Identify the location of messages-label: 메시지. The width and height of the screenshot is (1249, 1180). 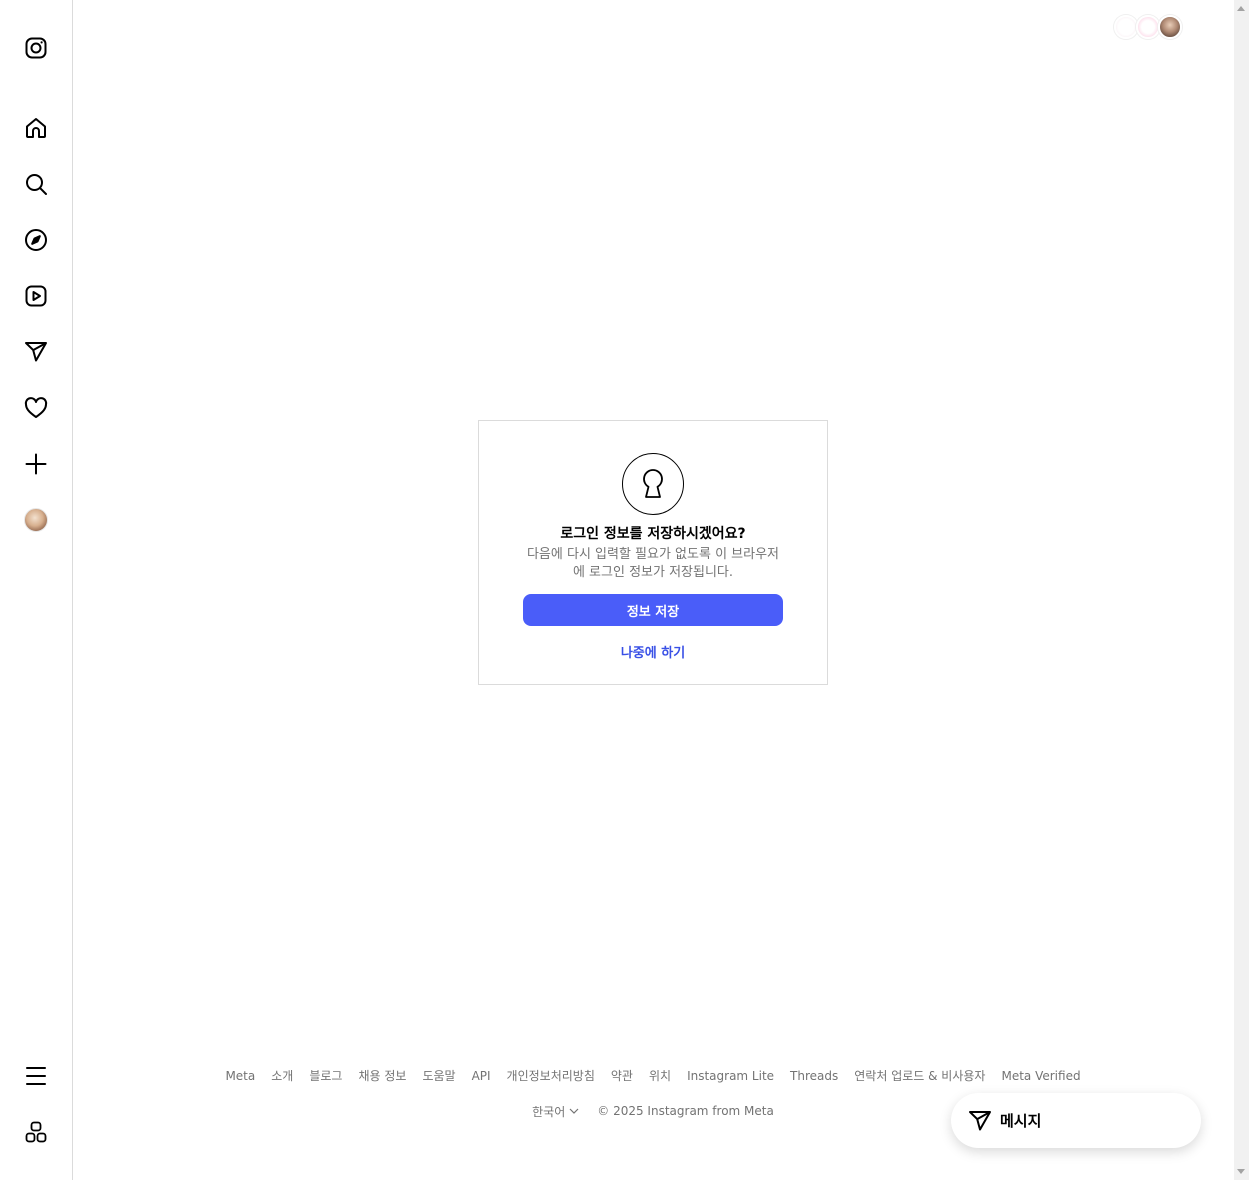
(1021, 1121).